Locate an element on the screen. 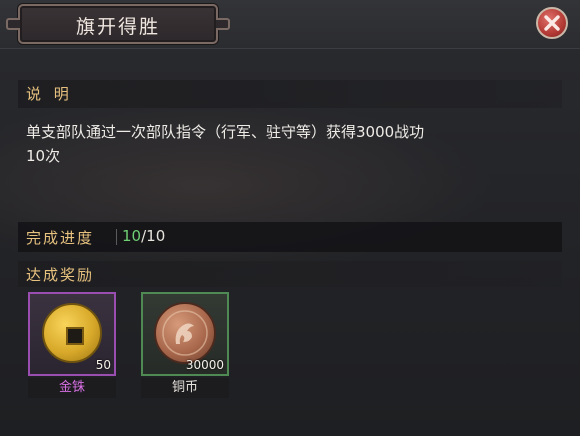  description-header: 说 明 is located at coordinates (290, 94).